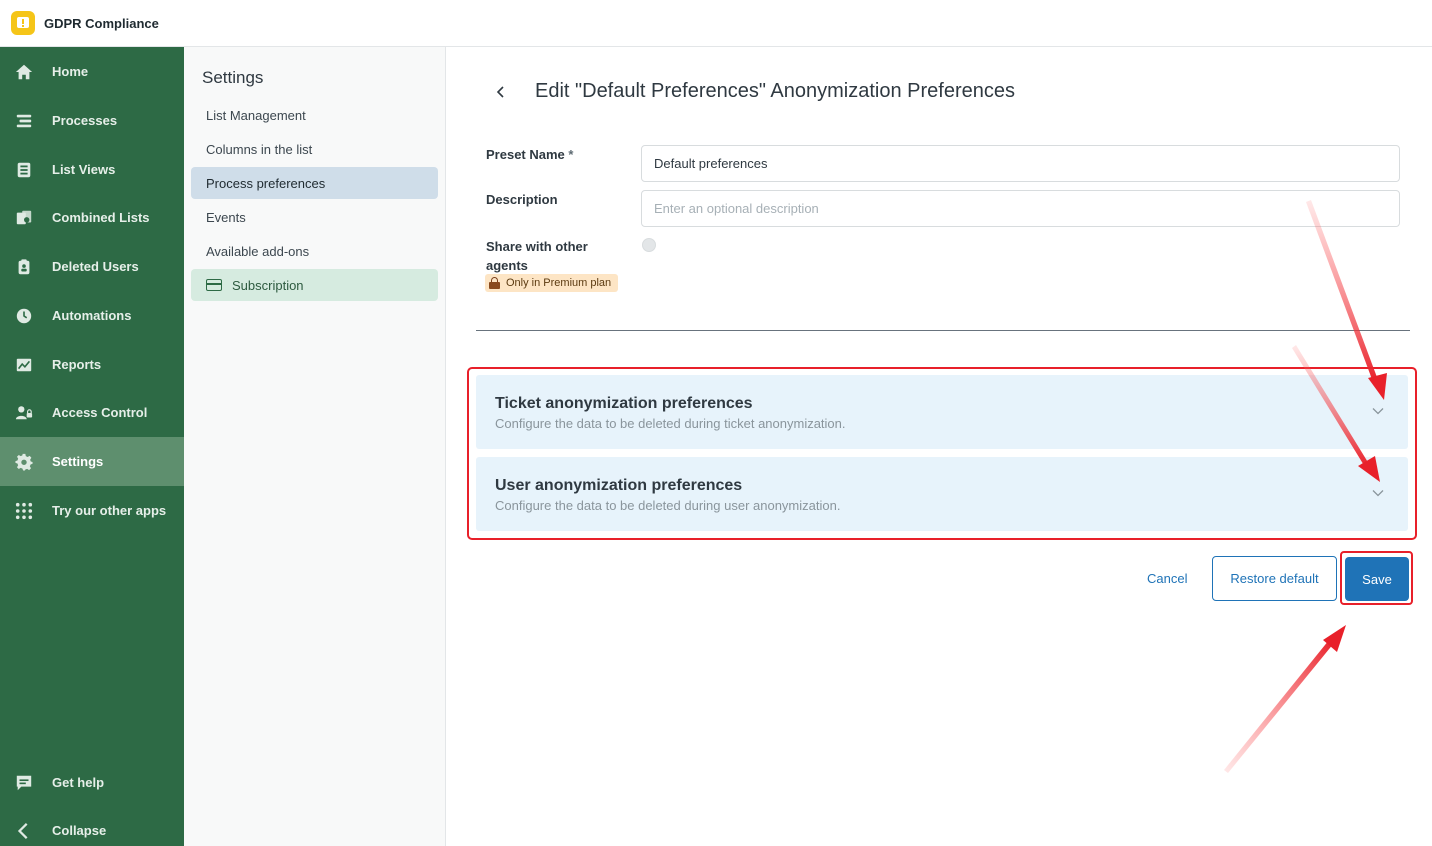  What do you see at coordinates (314, 115) in the screenshot?
I see `settings-item-list-management: List Management` at bounding box center [314, 115].